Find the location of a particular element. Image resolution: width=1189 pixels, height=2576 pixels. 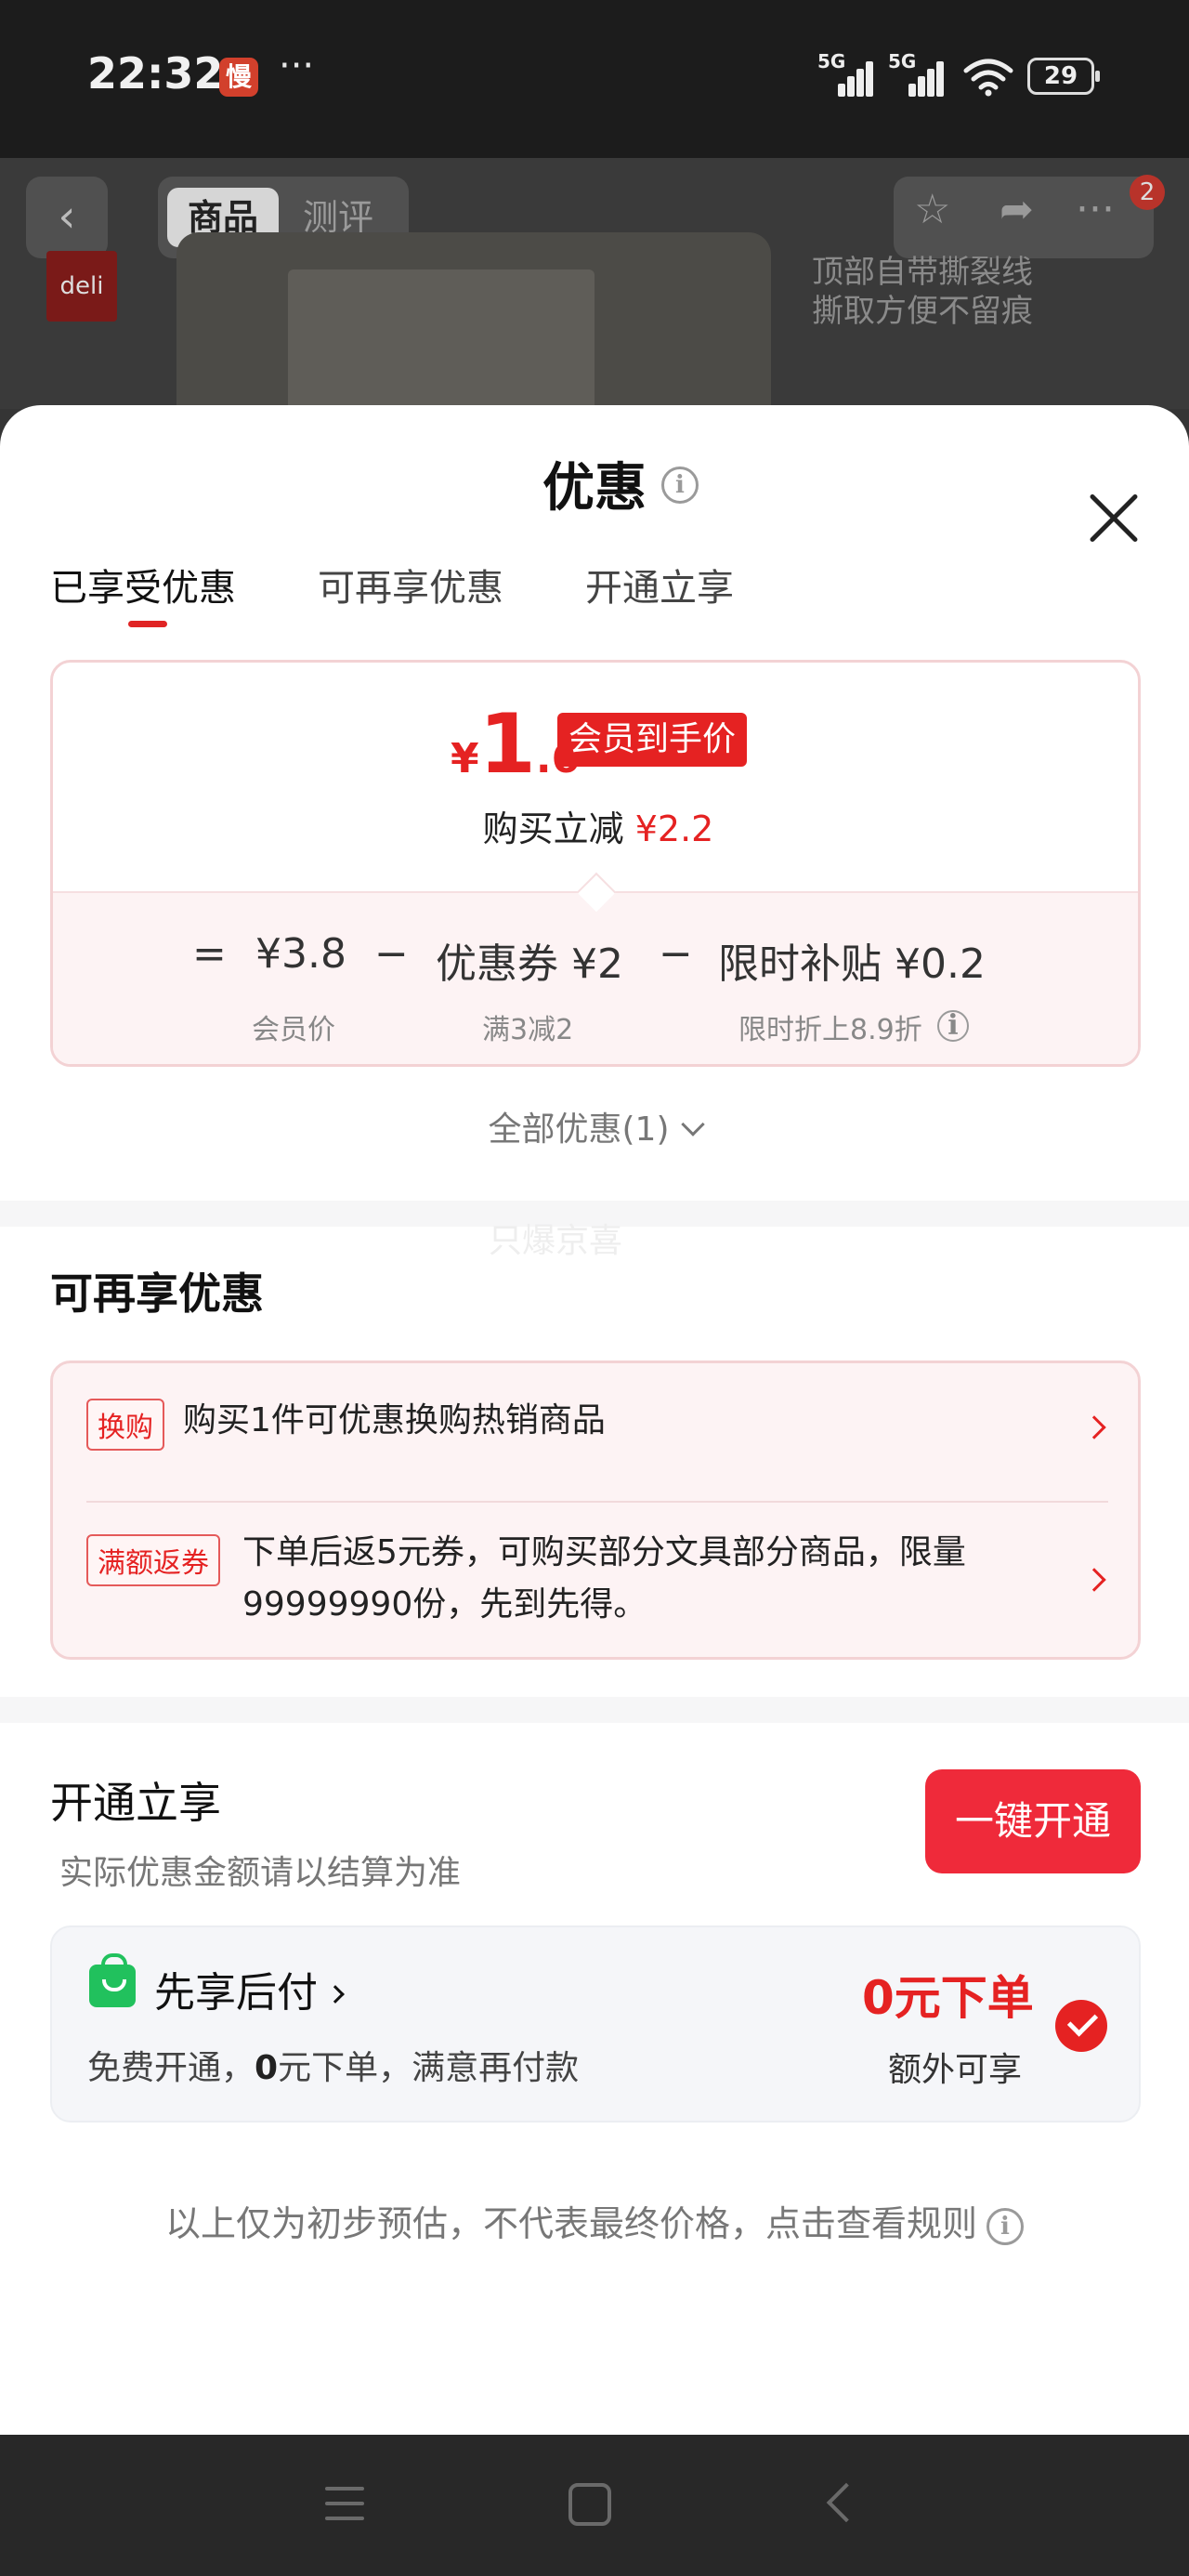

section-divider is located at coordinates (594, 1710).